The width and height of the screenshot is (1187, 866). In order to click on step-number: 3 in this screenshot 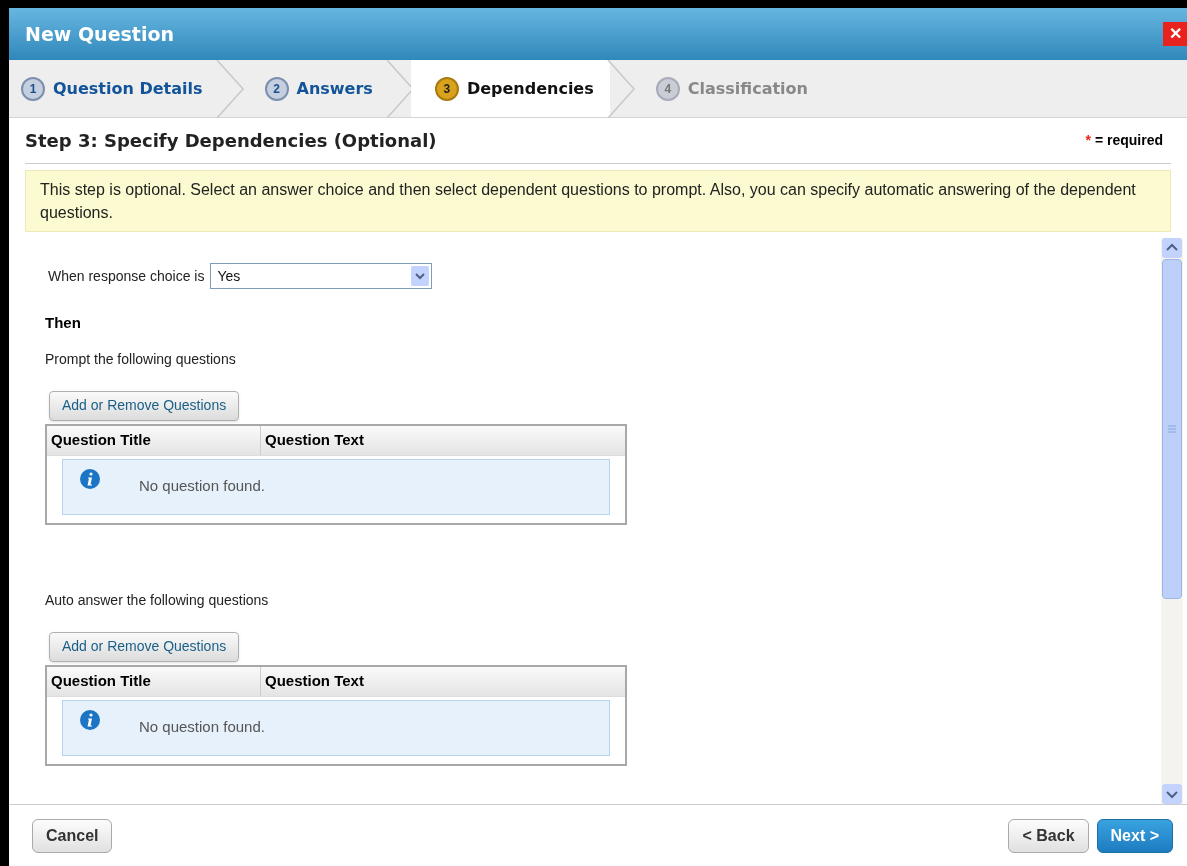, I will do `click(446, 88)`.